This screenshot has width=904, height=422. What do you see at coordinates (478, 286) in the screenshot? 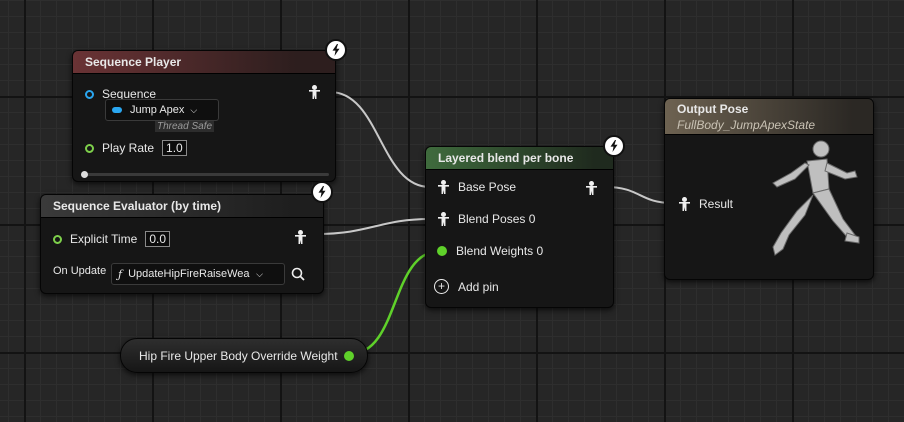
I see `add-pin-label: Add pin` at bounding box center [478, 286].